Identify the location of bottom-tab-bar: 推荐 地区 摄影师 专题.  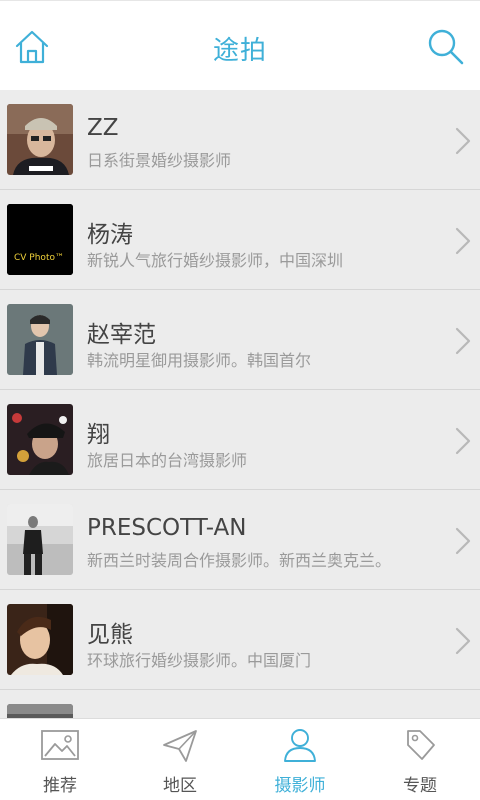
(240, 759).